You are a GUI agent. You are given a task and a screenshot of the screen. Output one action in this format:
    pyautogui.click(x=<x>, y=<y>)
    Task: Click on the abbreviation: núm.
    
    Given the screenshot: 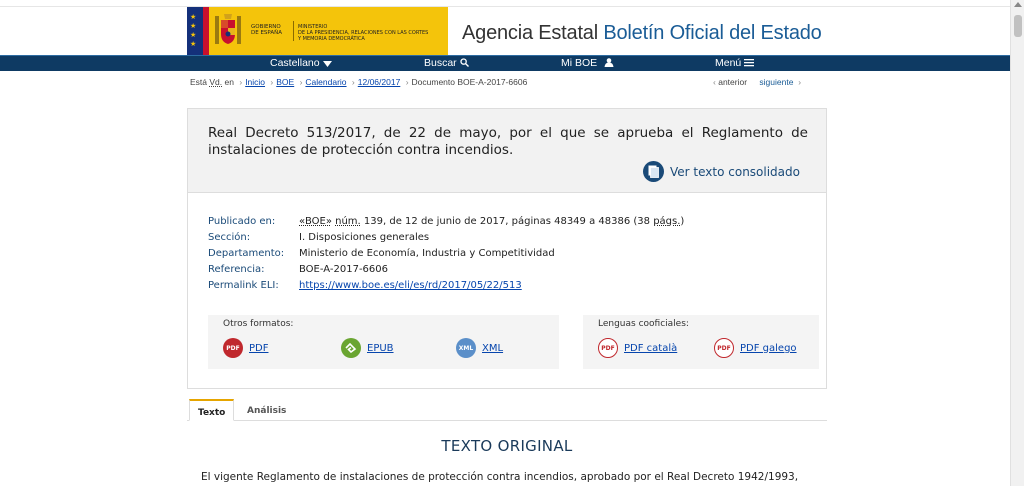 What is the action you would take?
    pyautogui.click(x=348, y=221)
    